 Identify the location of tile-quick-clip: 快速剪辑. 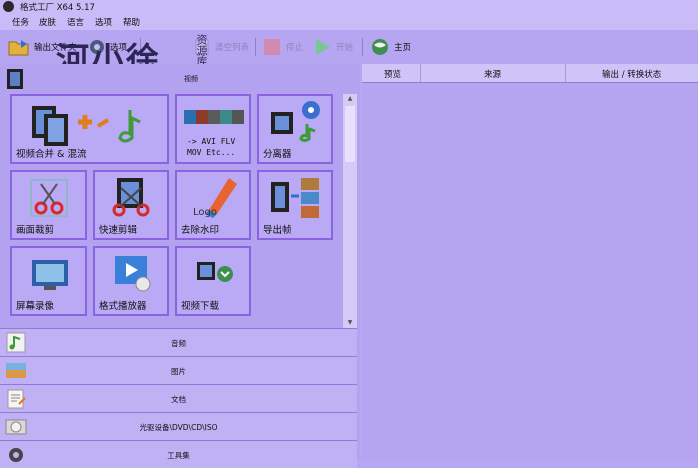
(131, 205).